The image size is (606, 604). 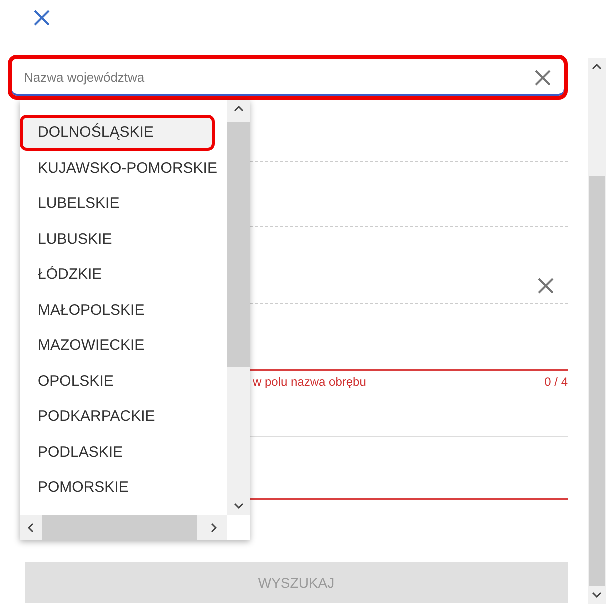 What do you see at coordinates (31, 527) in the screenshot?
I see `scroll-left-icon` at bounding box center [31, 527].